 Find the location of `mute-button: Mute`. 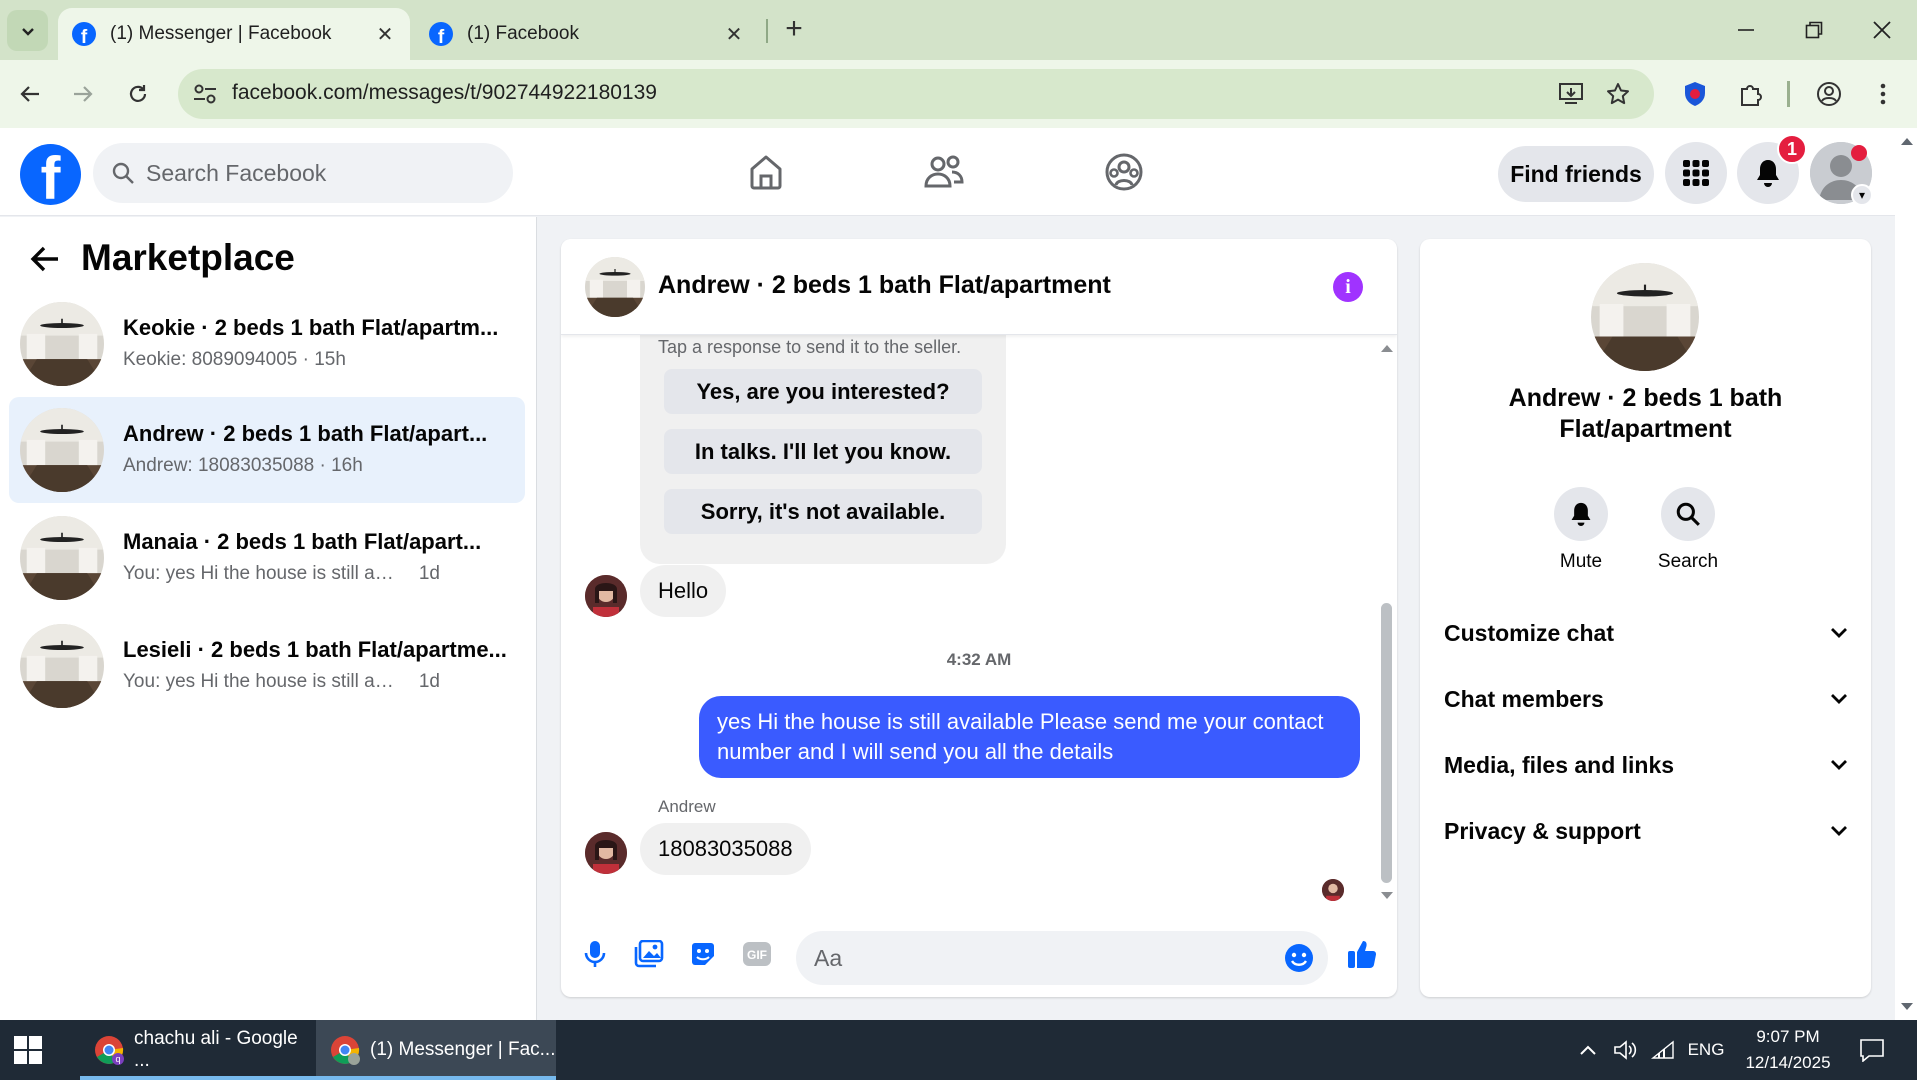

mute-button: Mute is located at coordinates (1581, 530).